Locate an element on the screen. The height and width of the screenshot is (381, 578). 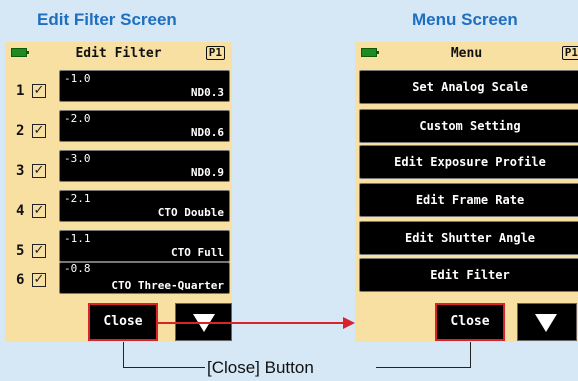
filter-button: -1.0 ND0.3 is located at coordinates (144, 86).